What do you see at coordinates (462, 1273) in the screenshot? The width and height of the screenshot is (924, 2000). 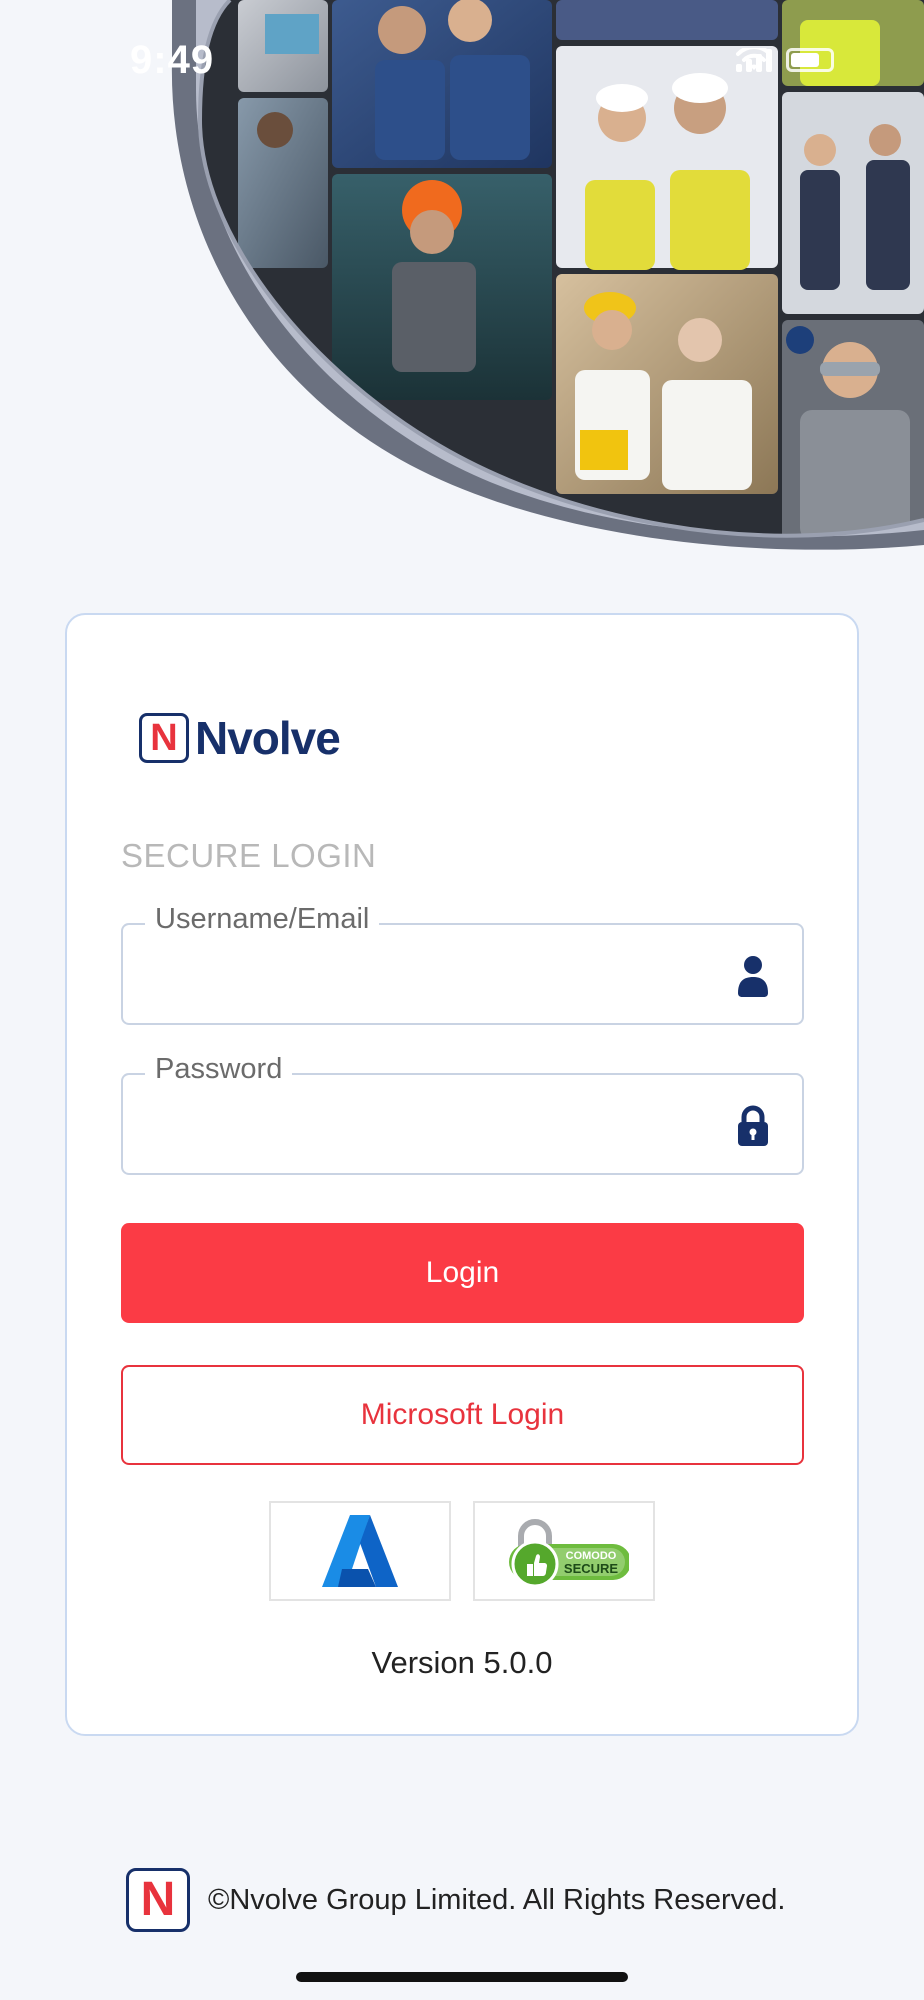 I see `login-button: Login` at bounding box center [462, 1273].